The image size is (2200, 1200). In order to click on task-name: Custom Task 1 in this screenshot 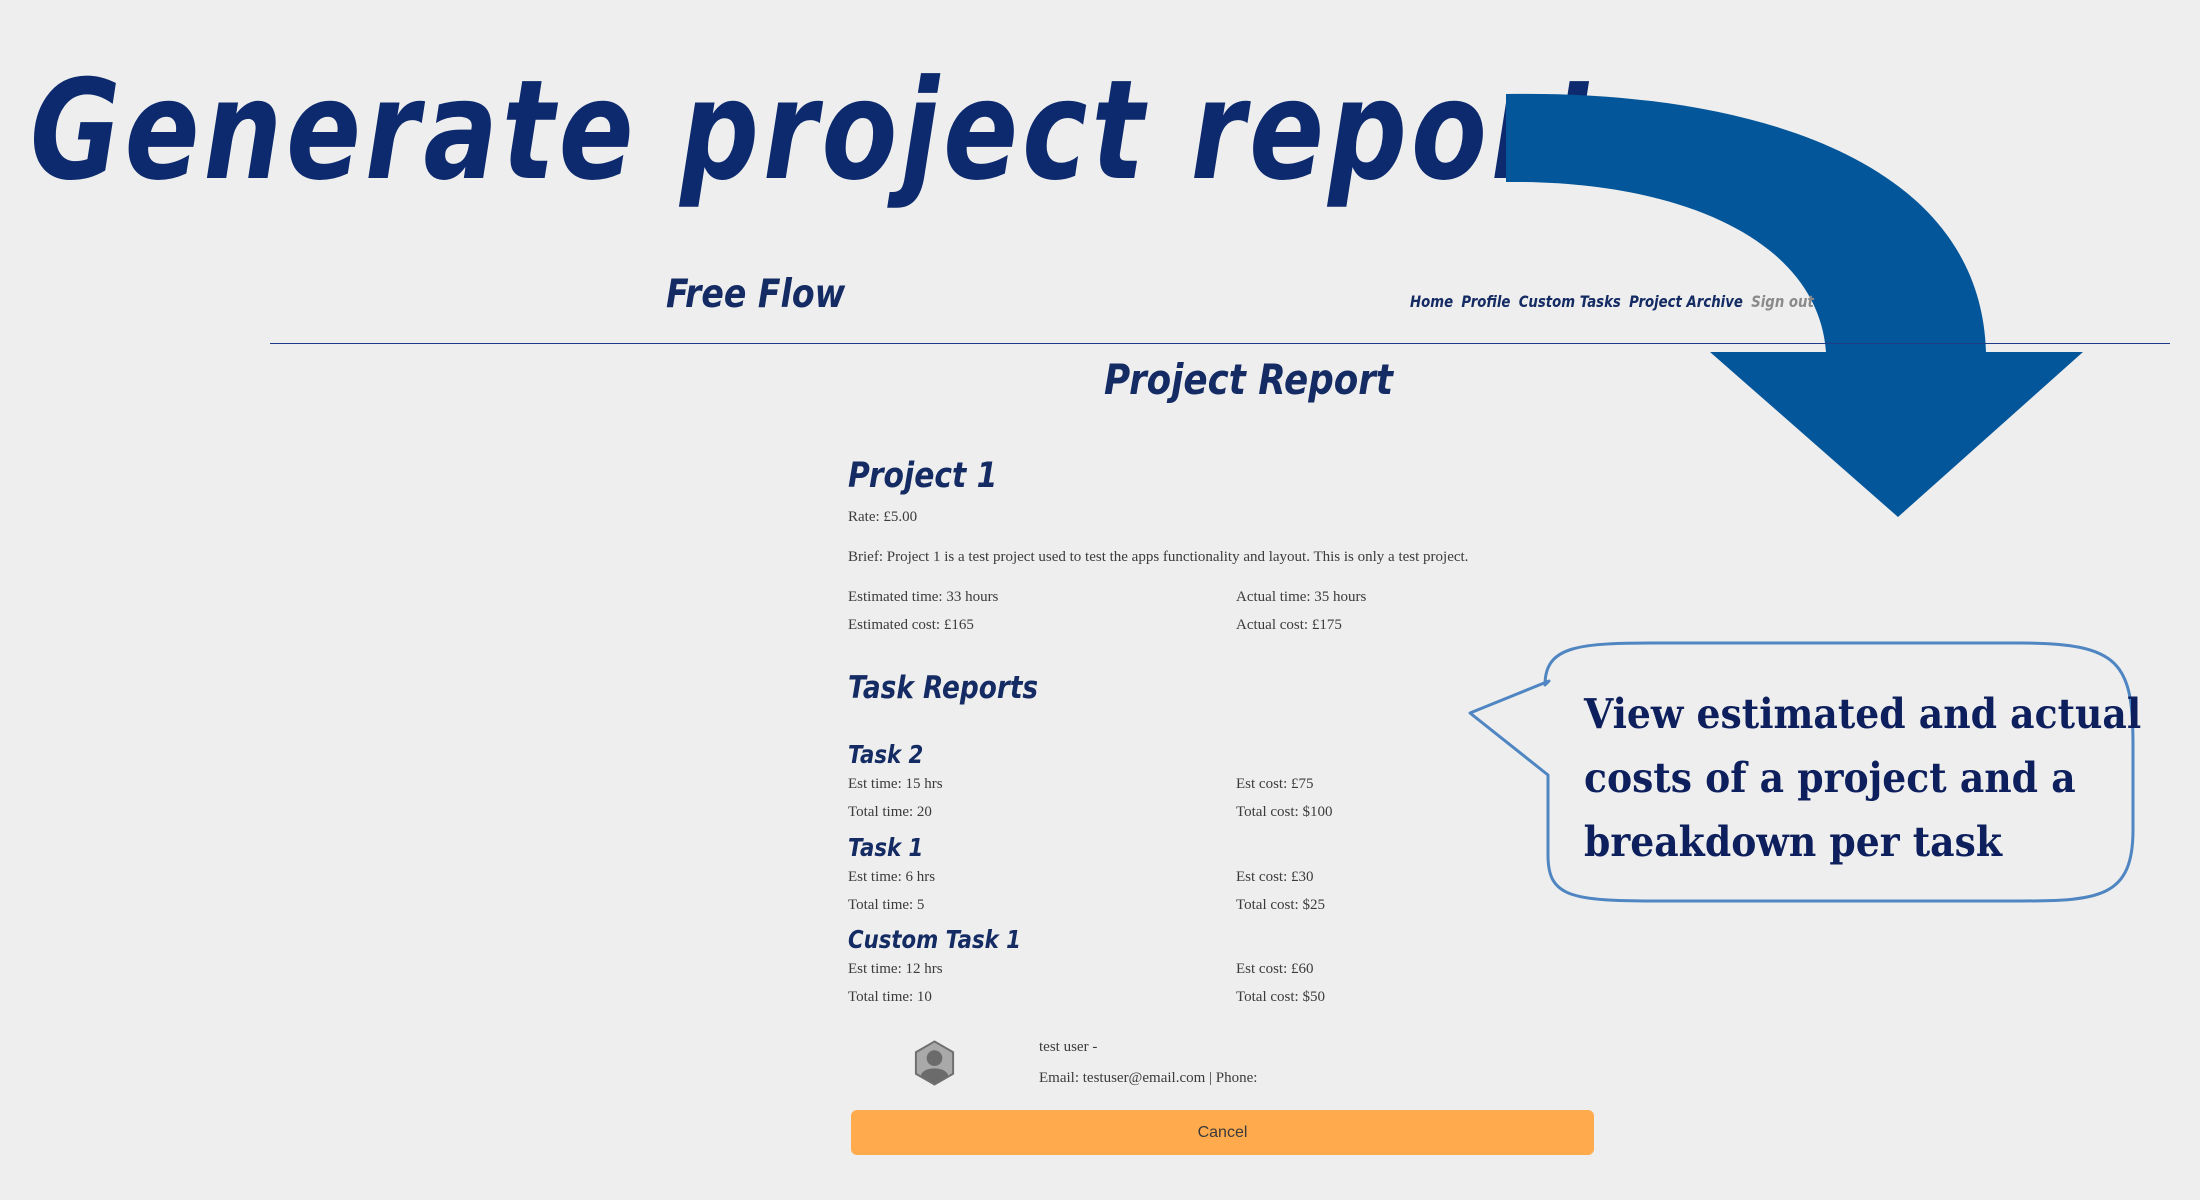, I will do `click(934, 939)`.